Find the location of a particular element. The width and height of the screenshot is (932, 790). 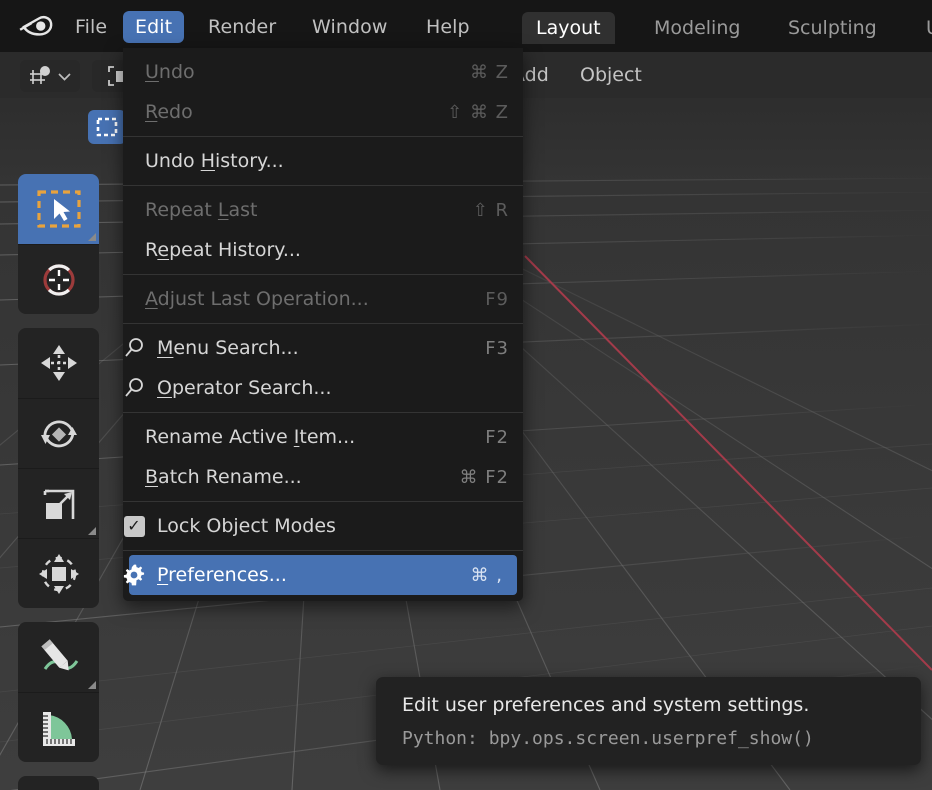

tool-move is located at coordinates (58, 363).